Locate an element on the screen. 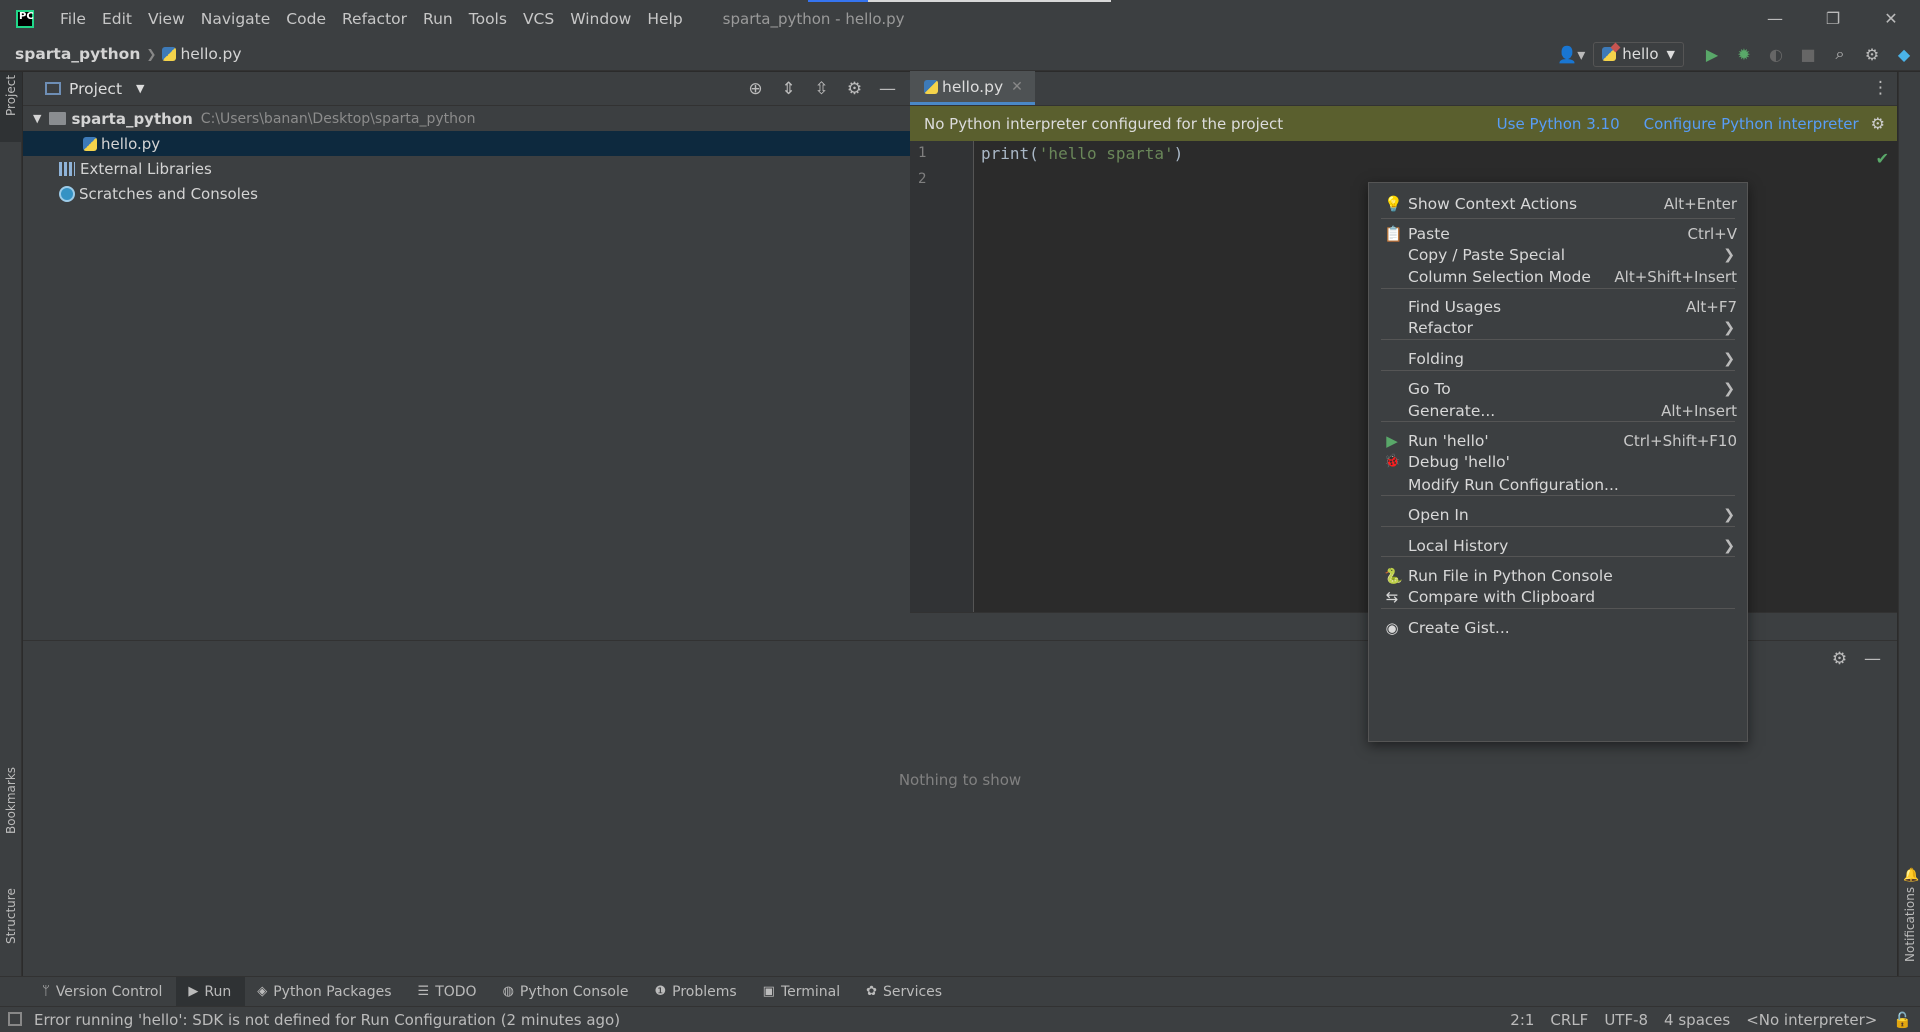  collapse-all-icon: ⇳ is located at coordinates (821, 89).